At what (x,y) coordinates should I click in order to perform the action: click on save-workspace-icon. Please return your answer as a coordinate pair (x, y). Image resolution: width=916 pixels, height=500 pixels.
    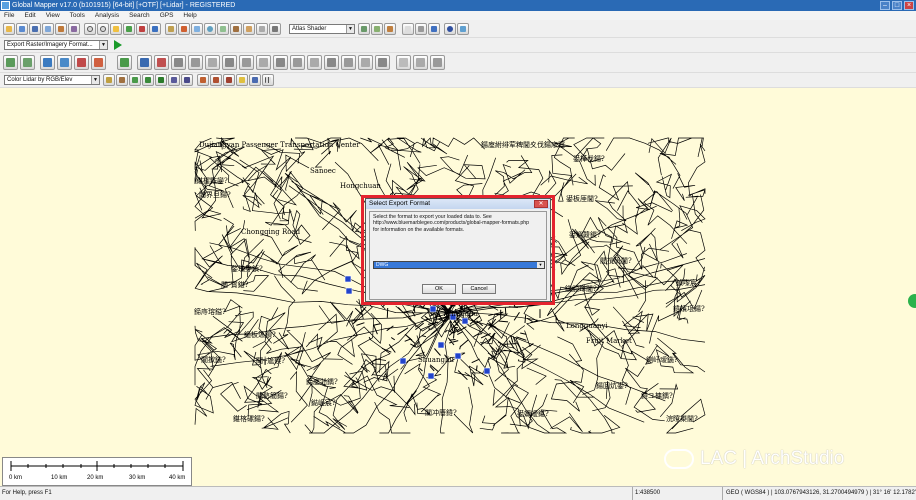
    Looking at the image, I should click on (35, 29).